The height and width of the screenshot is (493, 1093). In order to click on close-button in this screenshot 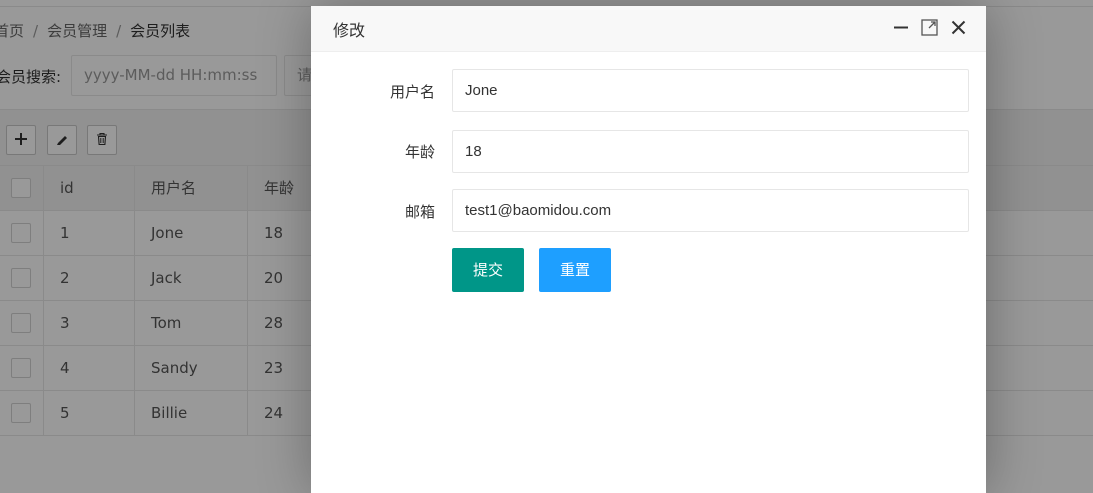, I will do `click(958, 29)`.